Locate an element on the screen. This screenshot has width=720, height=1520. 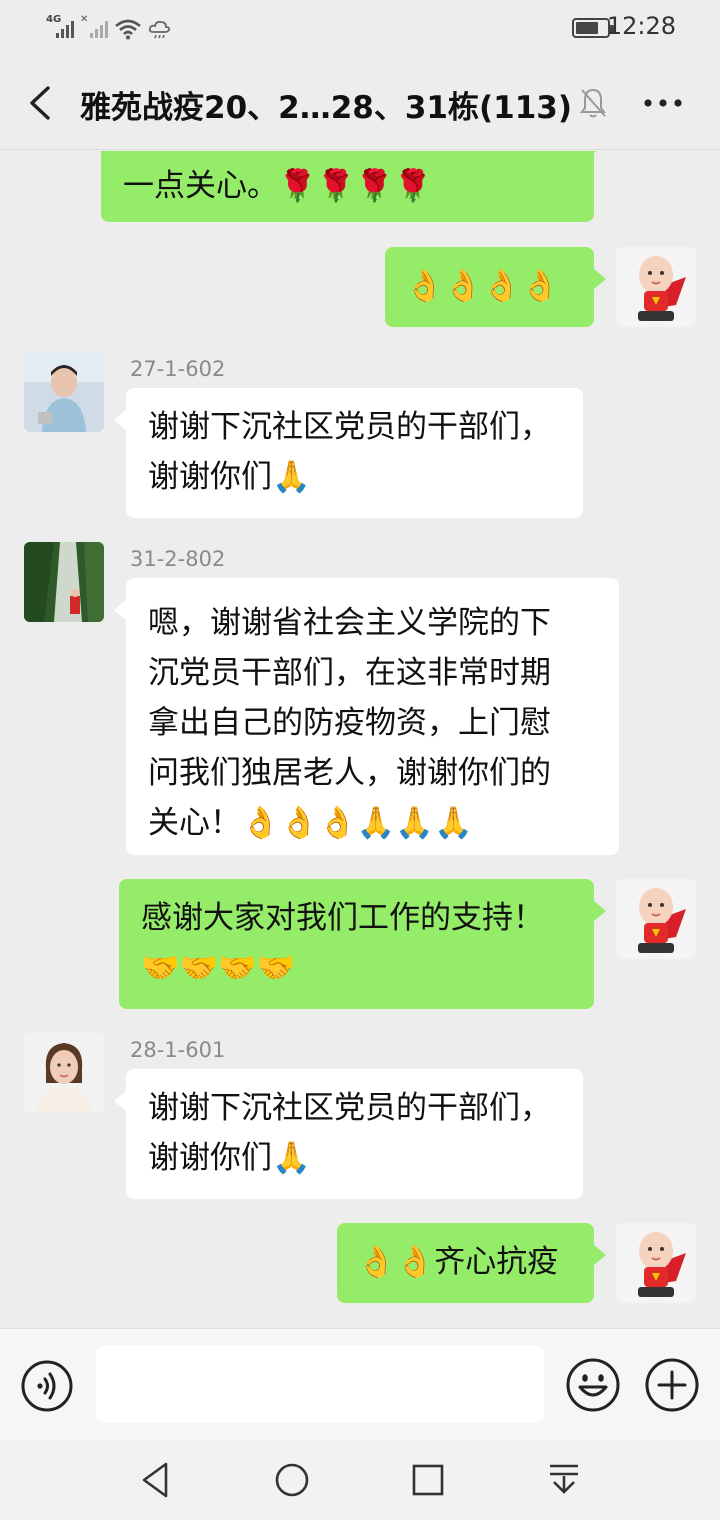
nav-notification-icon is located at coordinates (564, 1480).